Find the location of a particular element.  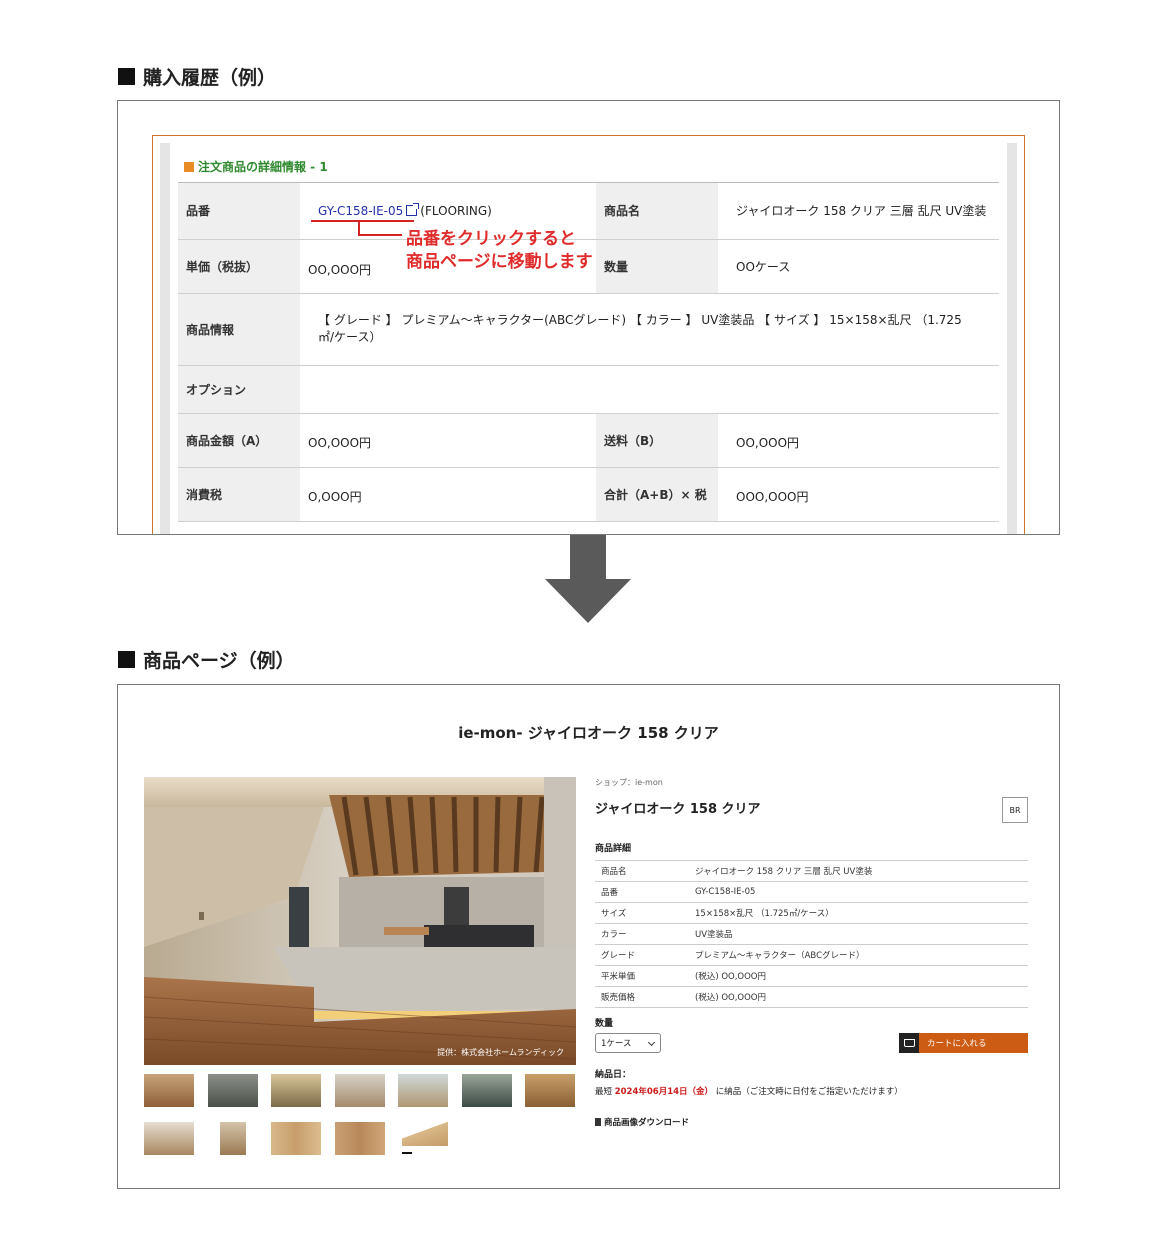

page-title: ie-mon- ジャイロオーク 158 クリア is located at coordinates (588, 733).